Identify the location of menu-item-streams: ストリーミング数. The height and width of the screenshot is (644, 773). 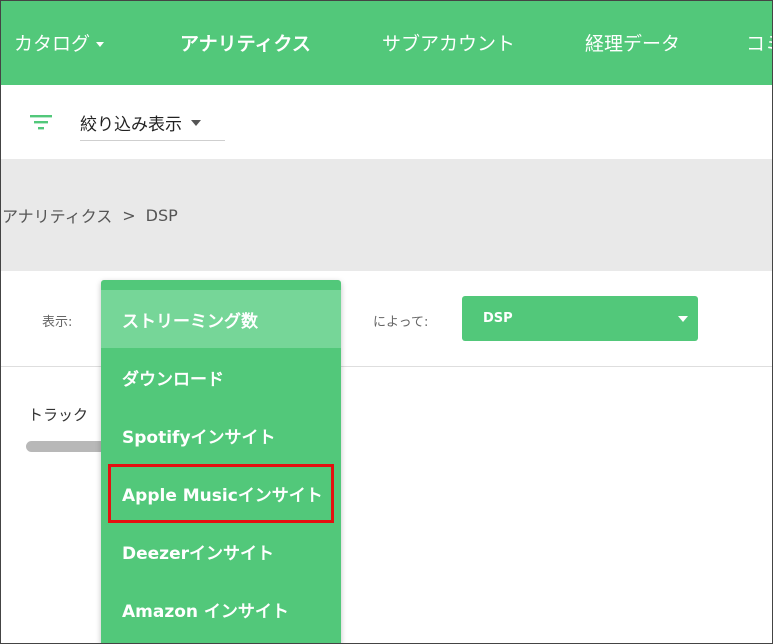
(221, 319).